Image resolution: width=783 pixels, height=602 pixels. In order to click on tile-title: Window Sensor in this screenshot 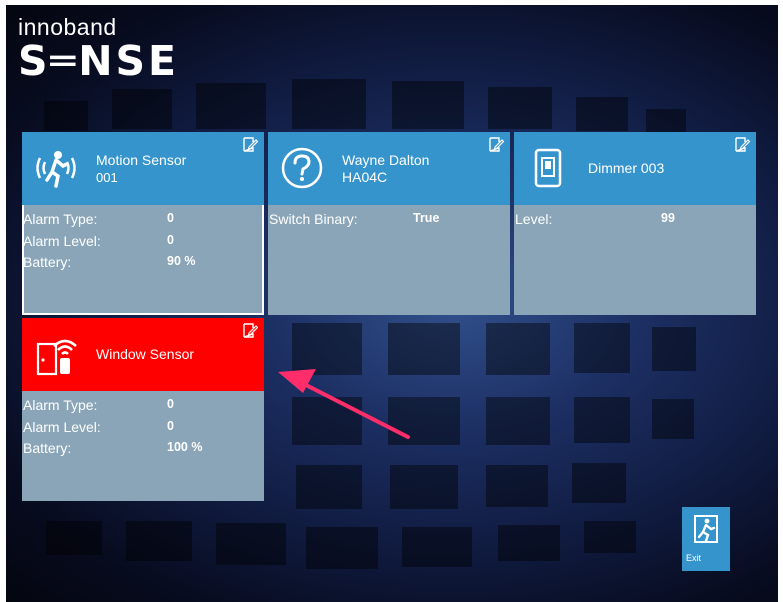, I will do `click(145, 354)`.